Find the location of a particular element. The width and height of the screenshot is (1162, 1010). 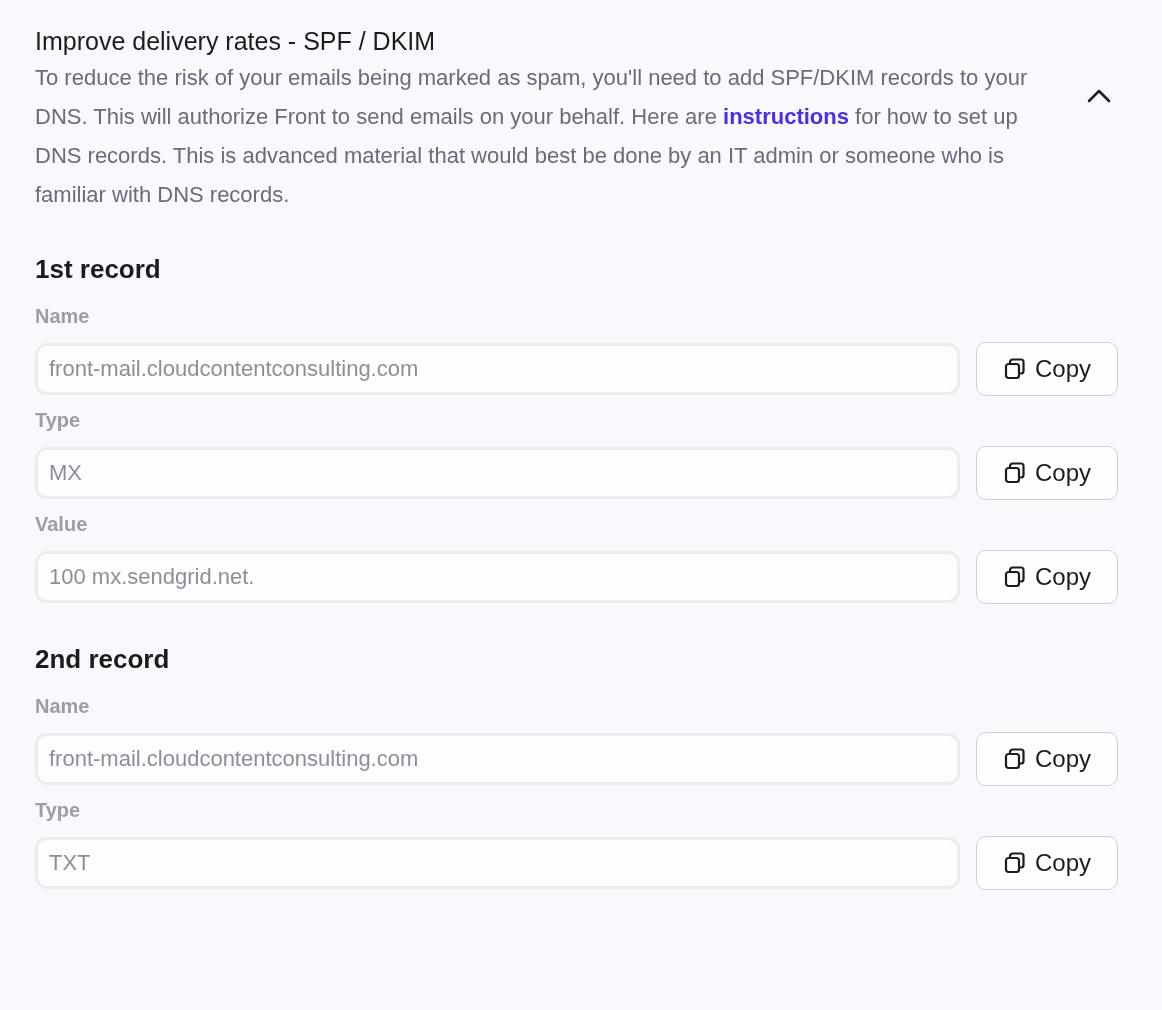

instructions-link: instructions is located at coordinates (786, 116).